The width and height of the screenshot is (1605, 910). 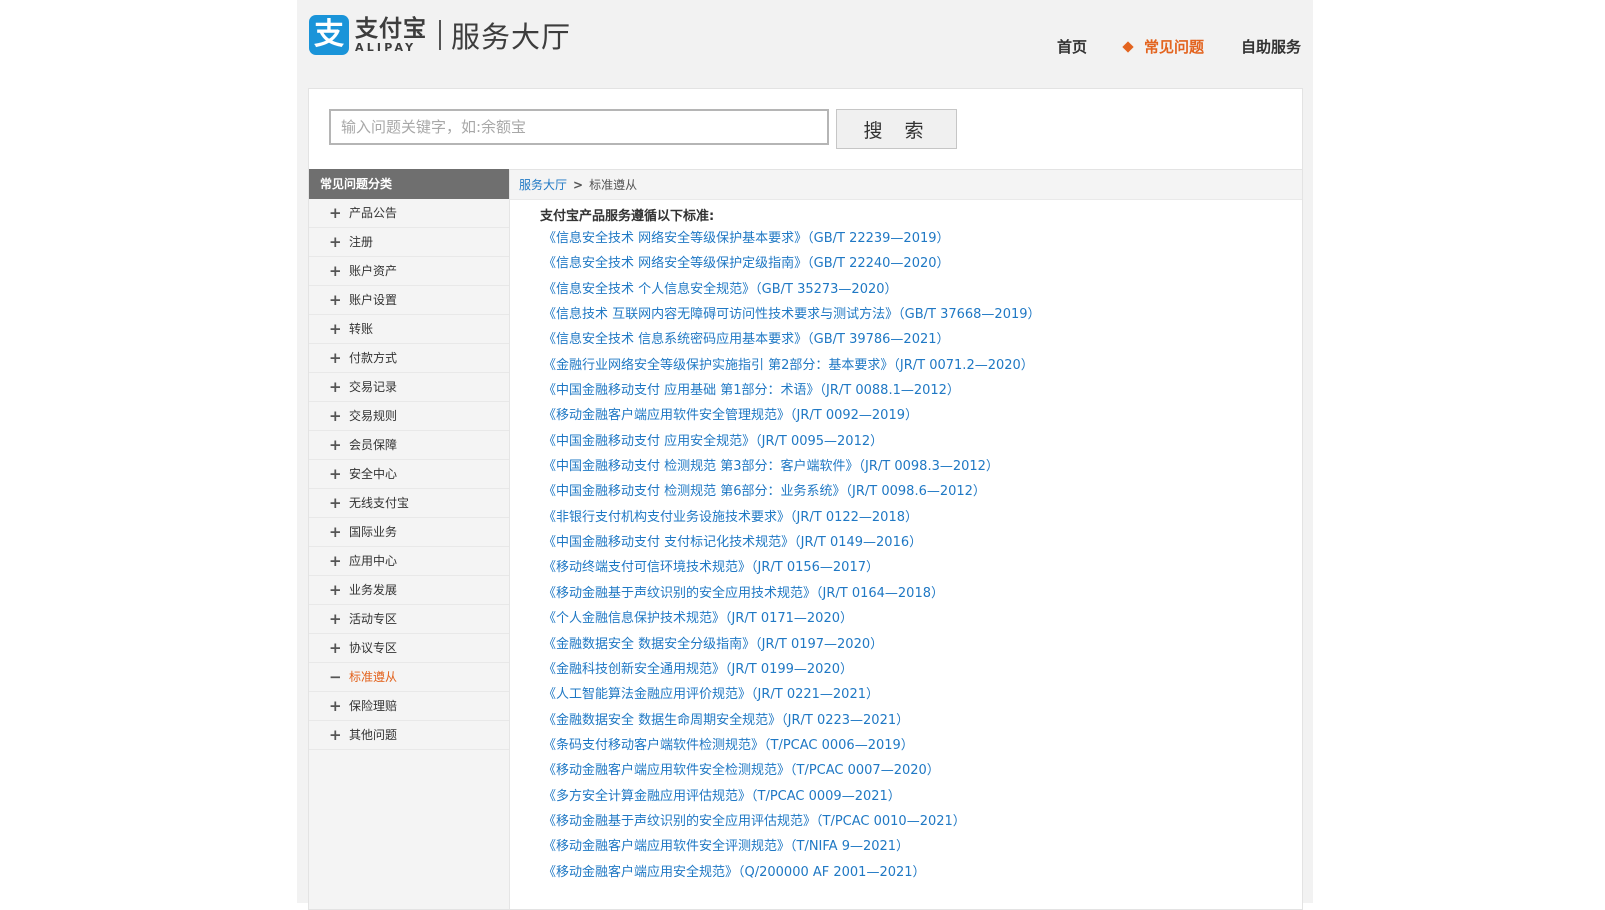 What do you see at coordinates (361, 242) in the screenshot?
I see `sidebar-item-label: 注册` at bounding box center [361, 242].